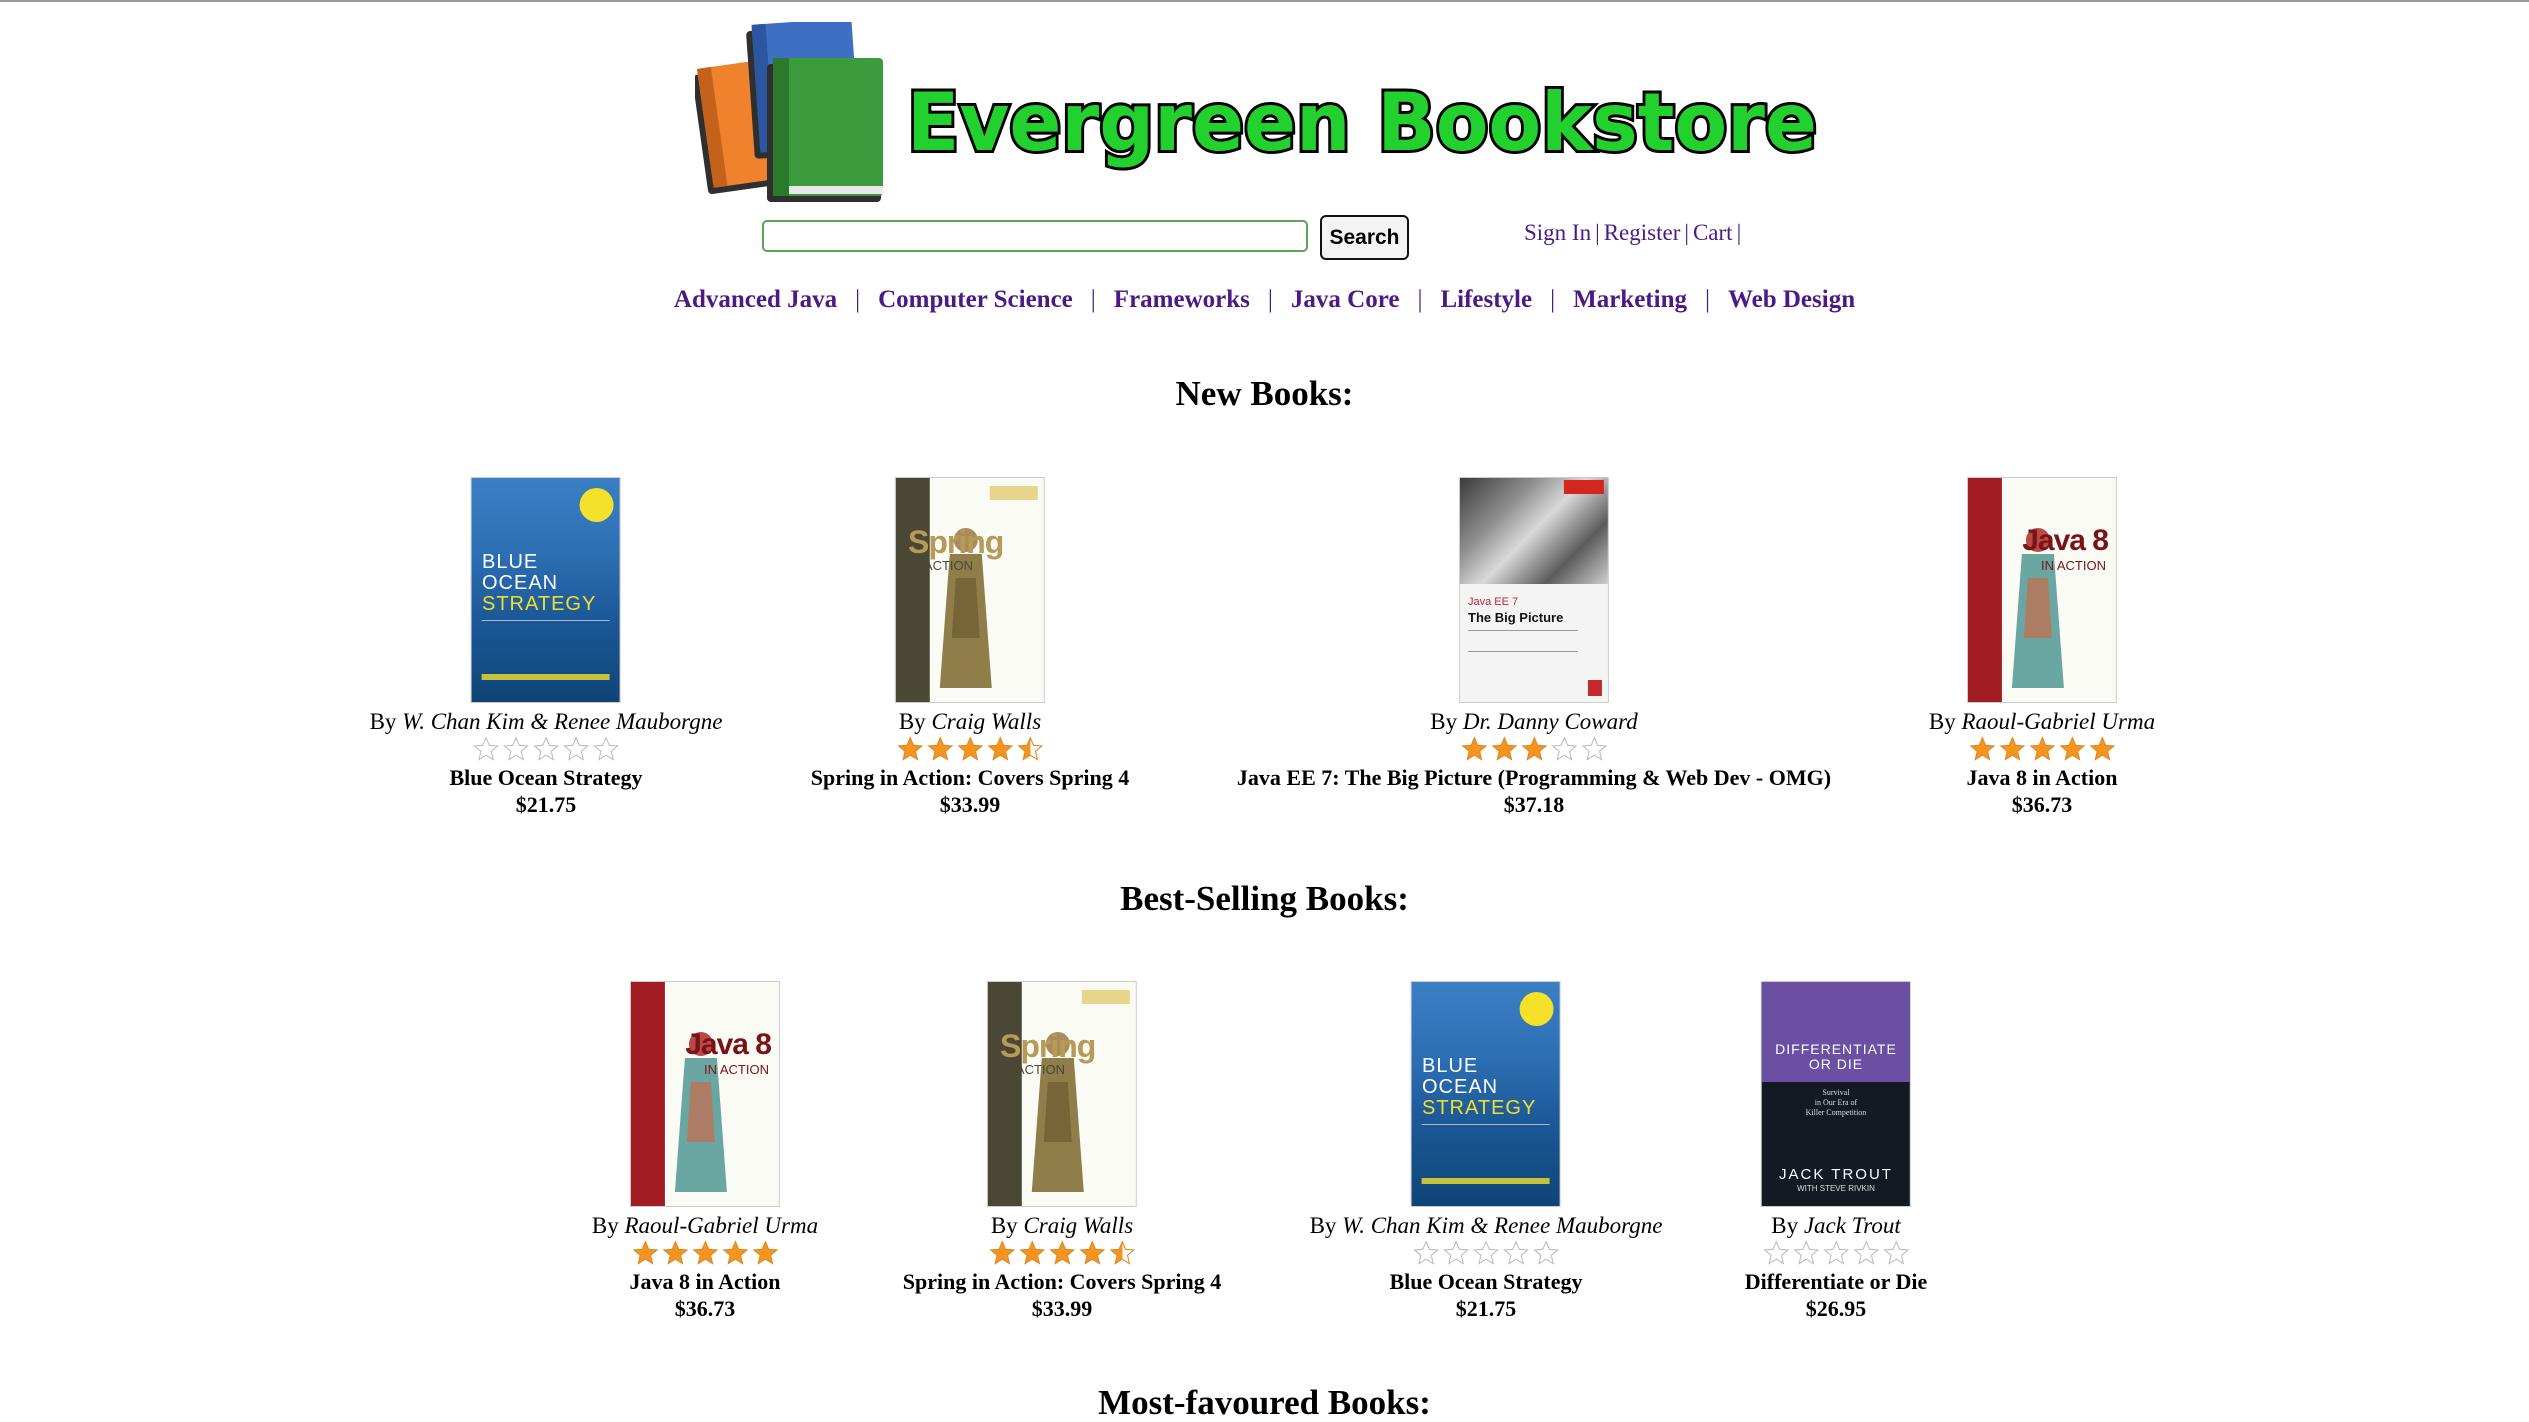  What do you see at coordinates (1642, 232) in the screenshot?
I see `register-link: Register` at bounding box center [1642, 232].